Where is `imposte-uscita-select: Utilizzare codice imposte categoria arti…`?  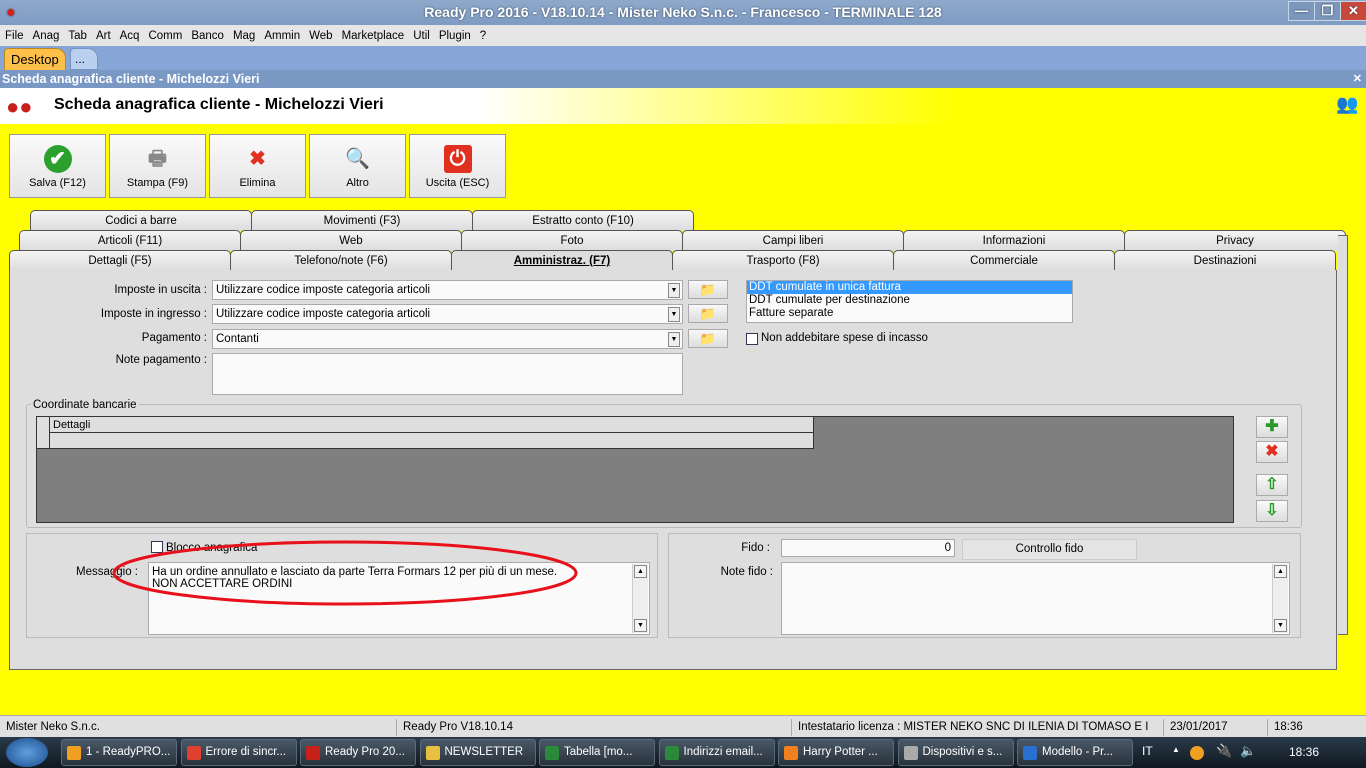
imposte-uscita-select: Utilizzare codice imposte categoria arti… is located at coordinates (447, 290).